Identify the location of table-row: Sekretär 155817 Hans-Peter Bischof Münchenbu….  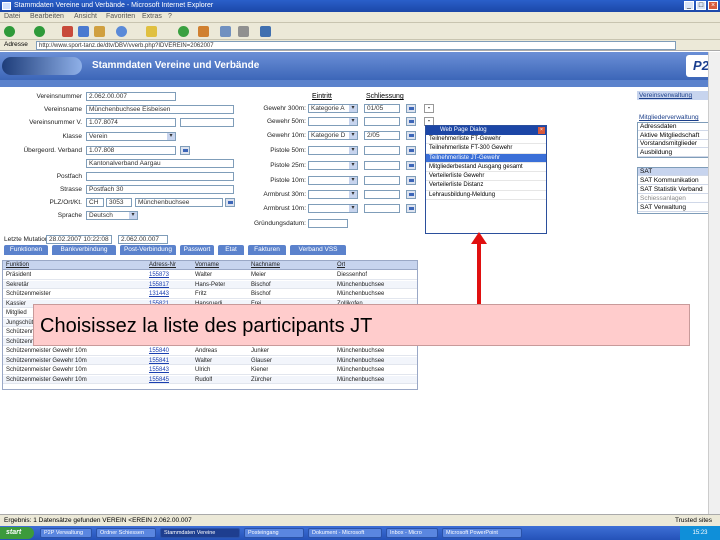
(210, 284).